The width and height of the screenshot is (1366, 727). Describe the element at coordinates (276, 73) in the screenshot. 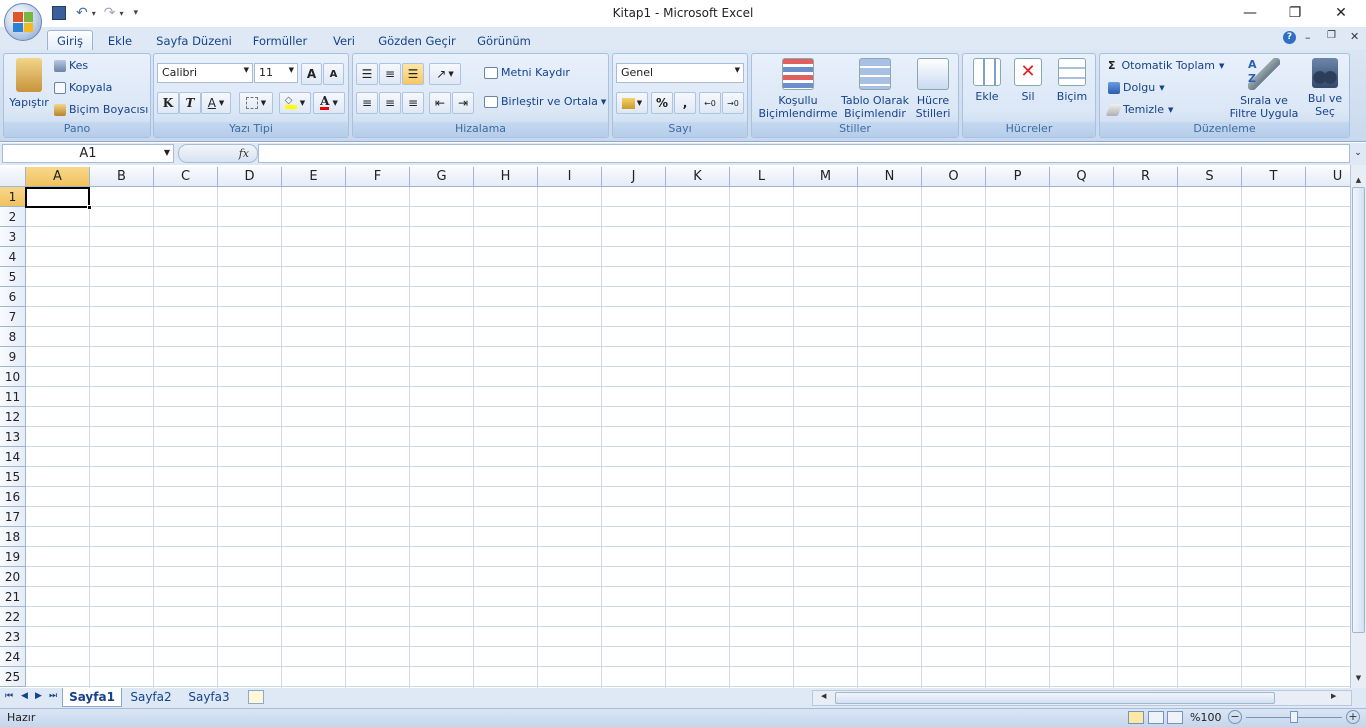

I see `font-size-combo: 11 ▼` at that location.